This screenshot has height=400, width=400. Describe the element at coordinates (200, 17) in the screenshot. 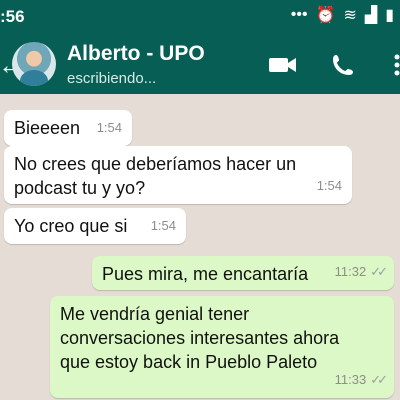

I see `status-bar: :56 ••• ⏰ ≋ ▟ ▮` at that location.